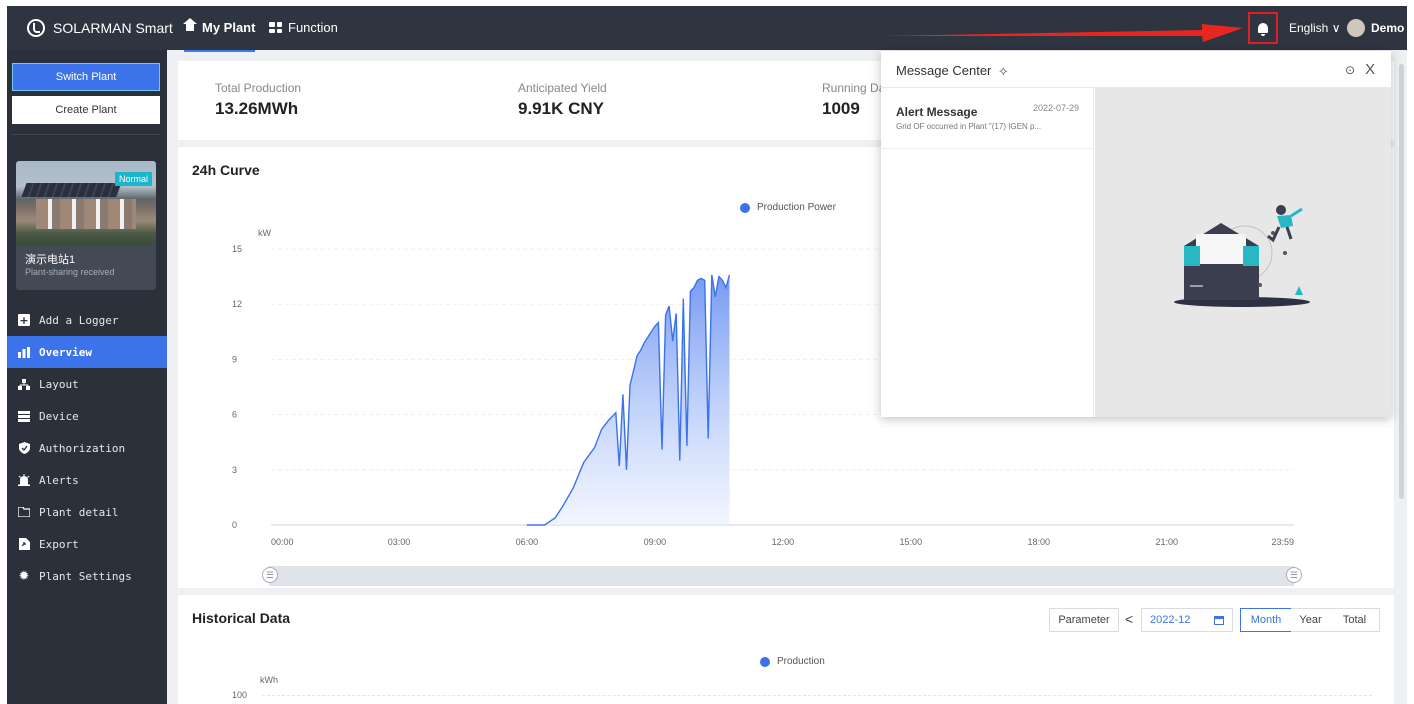  I want to click on parameter-button: Parameter, so click(1084, 620).